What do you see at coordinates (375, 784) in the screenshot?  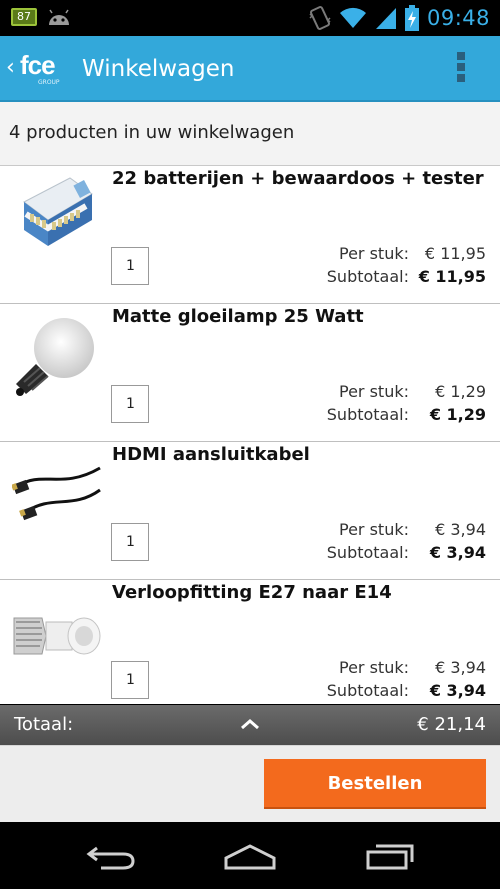 I see `order-button: Bestellen` at bounding box center [375, 784].